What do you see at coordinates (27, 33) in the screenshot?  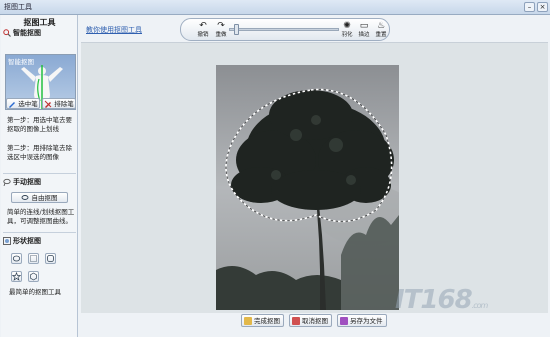 I see `smart-section-title: 智能抠图` at bounding box center [27, 33].